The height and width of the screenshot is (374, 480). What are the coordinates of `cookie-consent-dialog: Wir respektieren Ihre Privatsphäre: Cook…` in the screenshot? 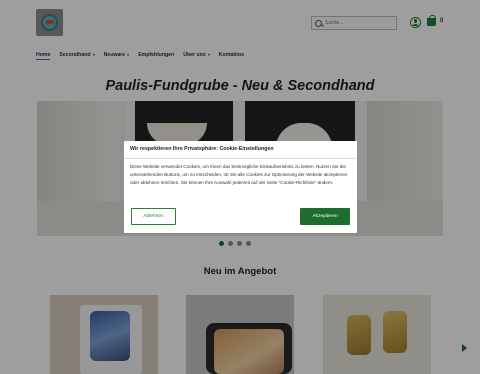 It's located at (240, 187).